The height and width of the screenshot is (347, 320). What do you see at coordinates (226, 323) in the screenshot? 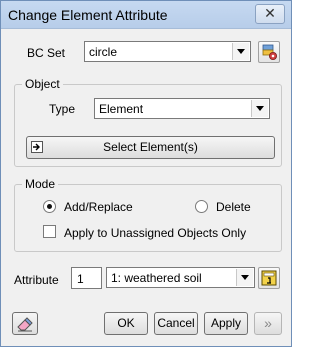
I see `apply-button: Apply` at bounding box center [226, 323].